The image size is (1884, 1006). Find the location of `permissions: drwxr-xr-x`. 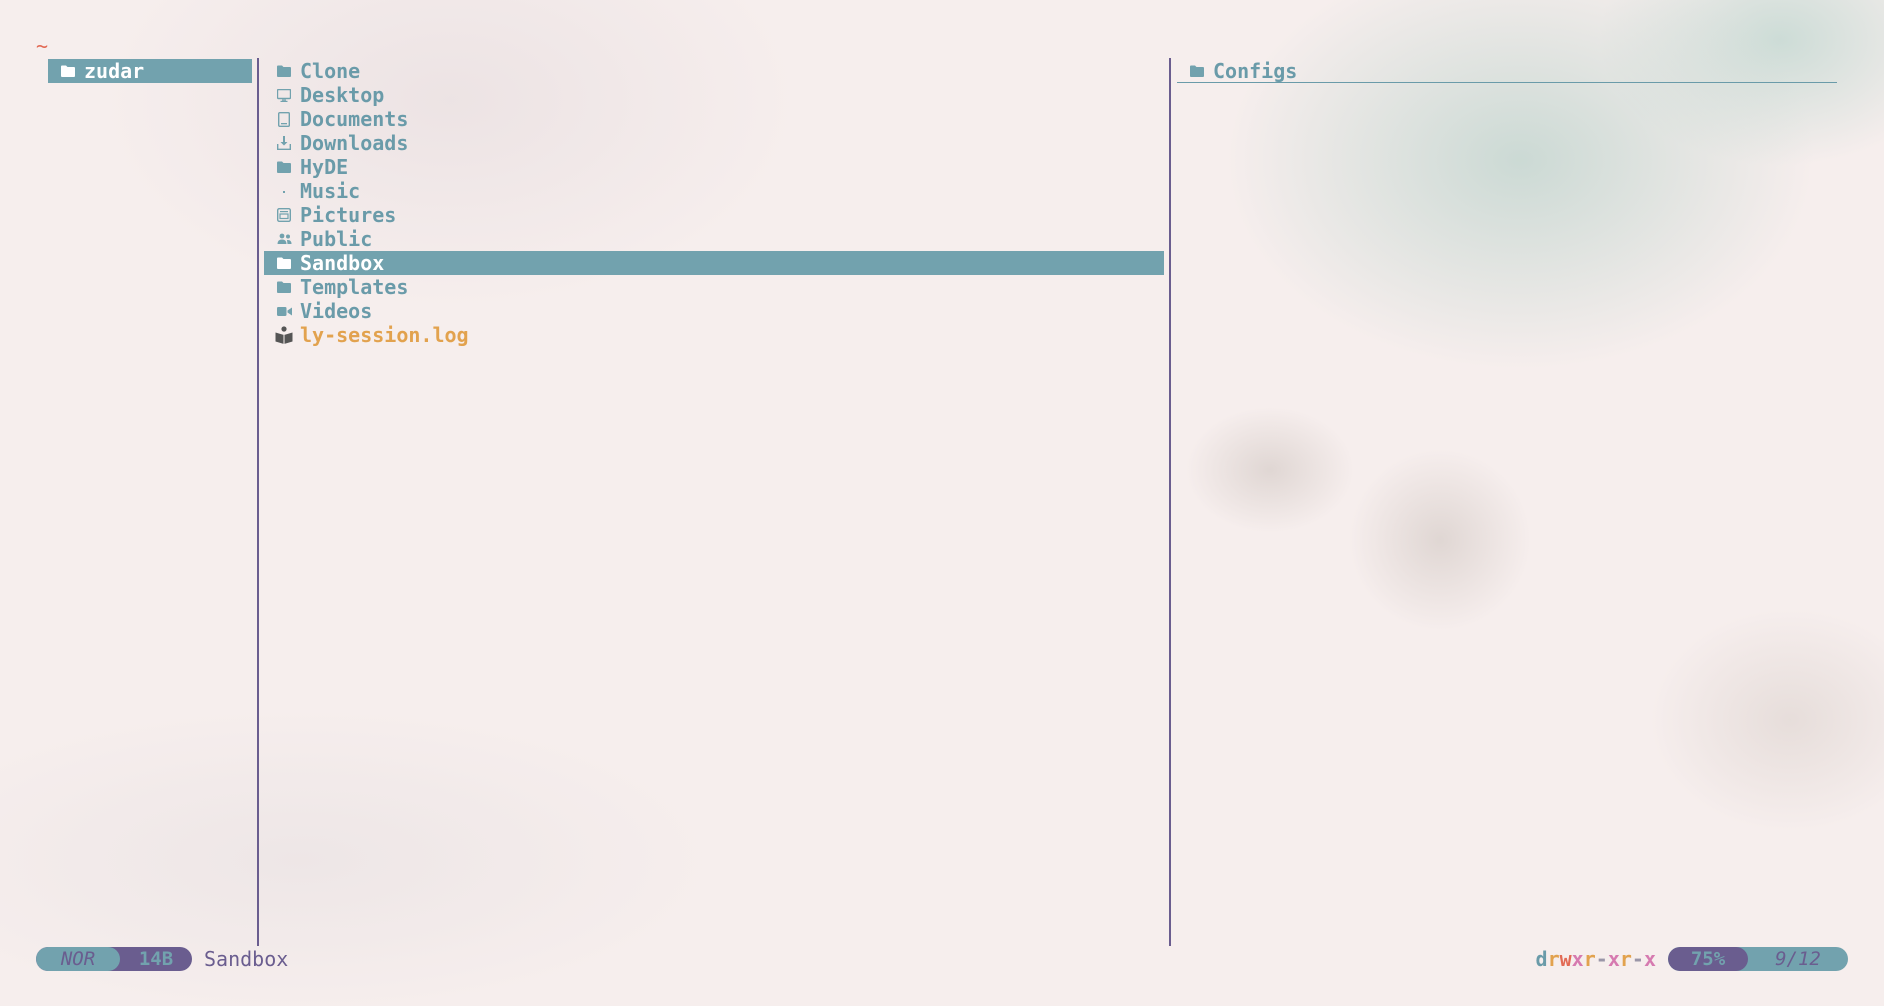

permissions: drwxr-xr-x is located at coordinates (1596, 959).